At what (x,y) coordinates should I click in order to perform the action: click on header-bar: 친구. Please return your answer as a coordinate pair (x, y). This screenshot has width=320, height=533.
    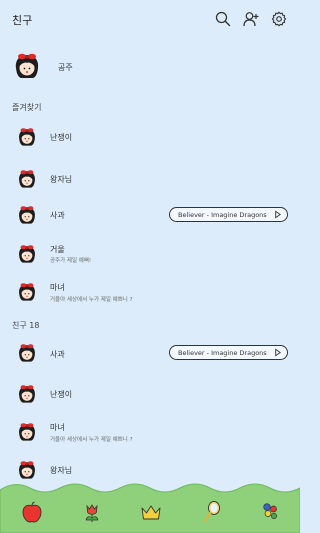
    Looking at the image, I should click on (150, 20).